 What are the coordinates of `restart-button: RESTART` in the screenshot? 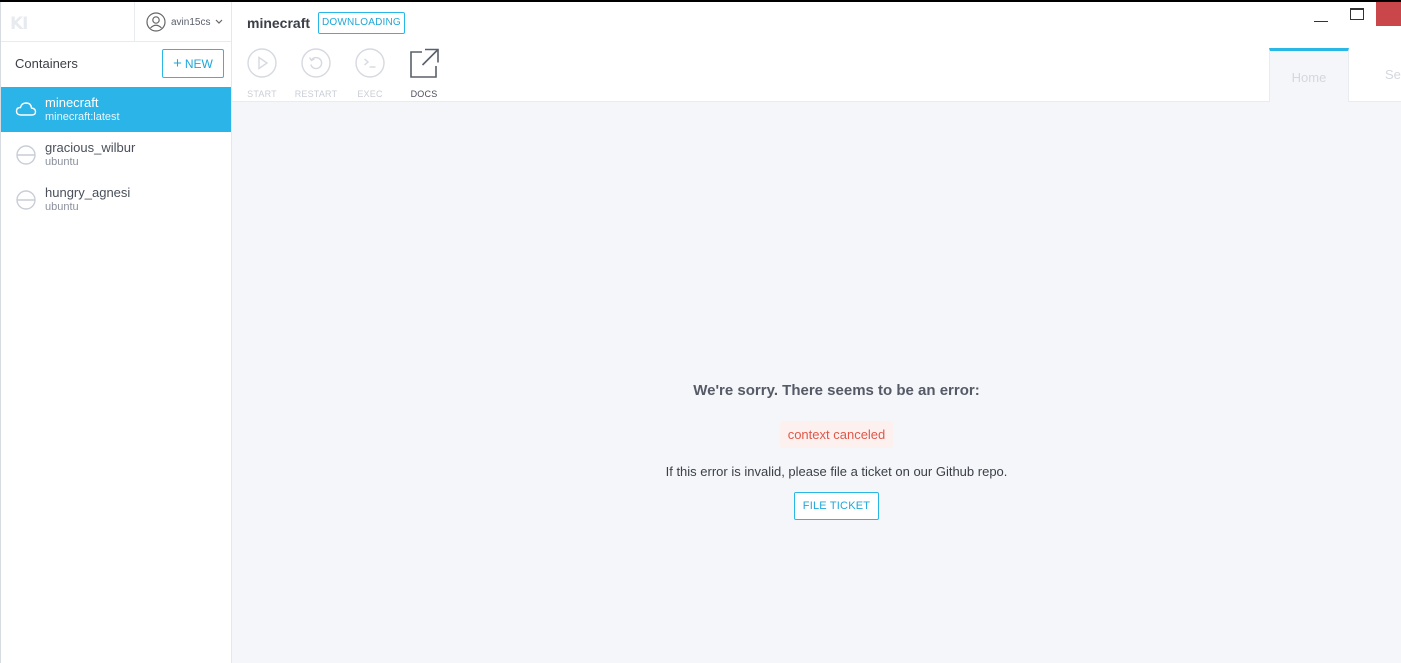 It's located at (316, 73).